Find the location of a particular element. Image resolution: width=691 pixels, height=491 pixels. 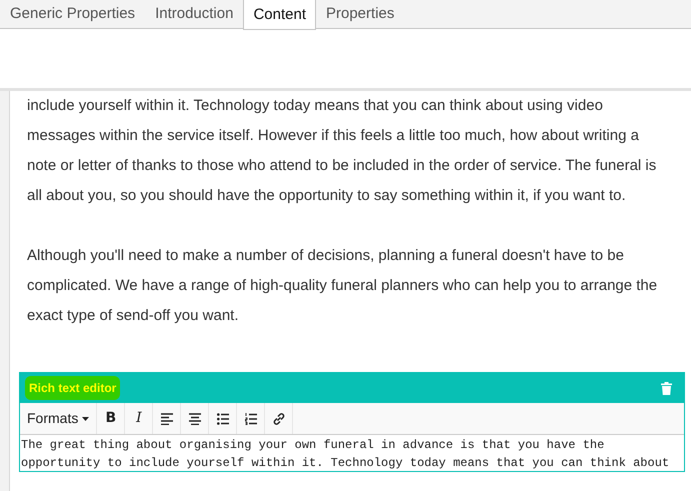

italic-button: I is located at coordinates (139, 418).